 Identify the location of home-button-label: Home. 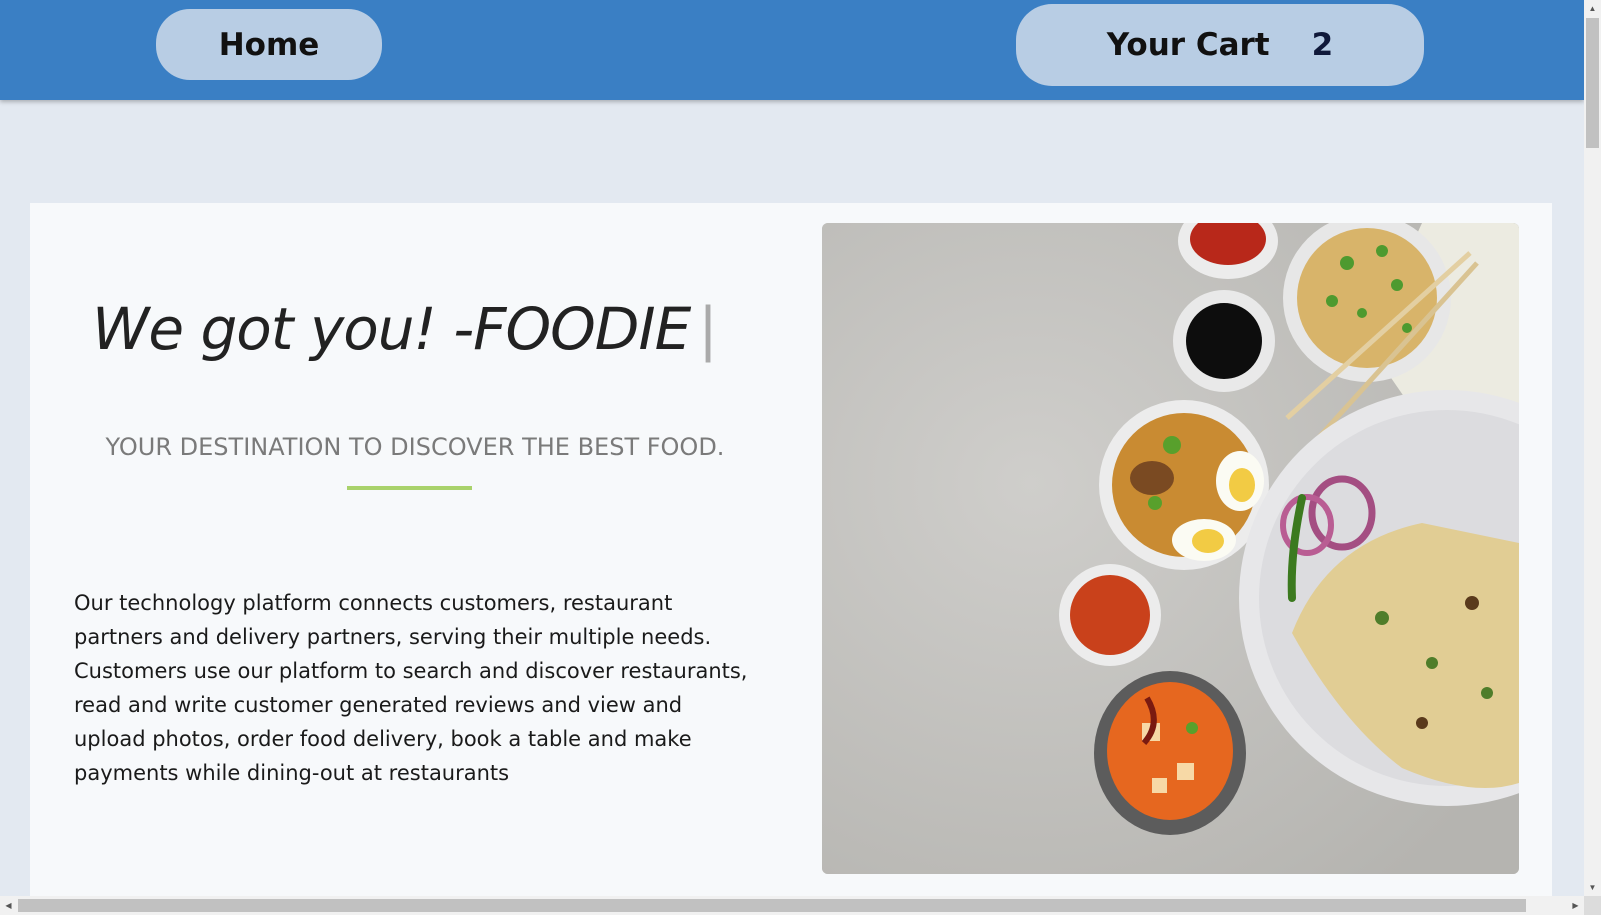
(269, 44).